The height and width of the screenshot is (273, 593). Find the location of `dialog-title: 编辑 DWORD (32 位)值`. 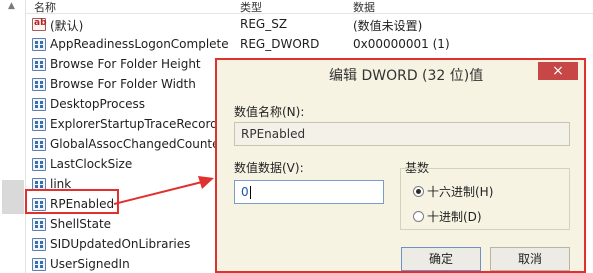

dialog-title: 编辑 DWORD (32 位)值 is located at coordinates (406, 76).